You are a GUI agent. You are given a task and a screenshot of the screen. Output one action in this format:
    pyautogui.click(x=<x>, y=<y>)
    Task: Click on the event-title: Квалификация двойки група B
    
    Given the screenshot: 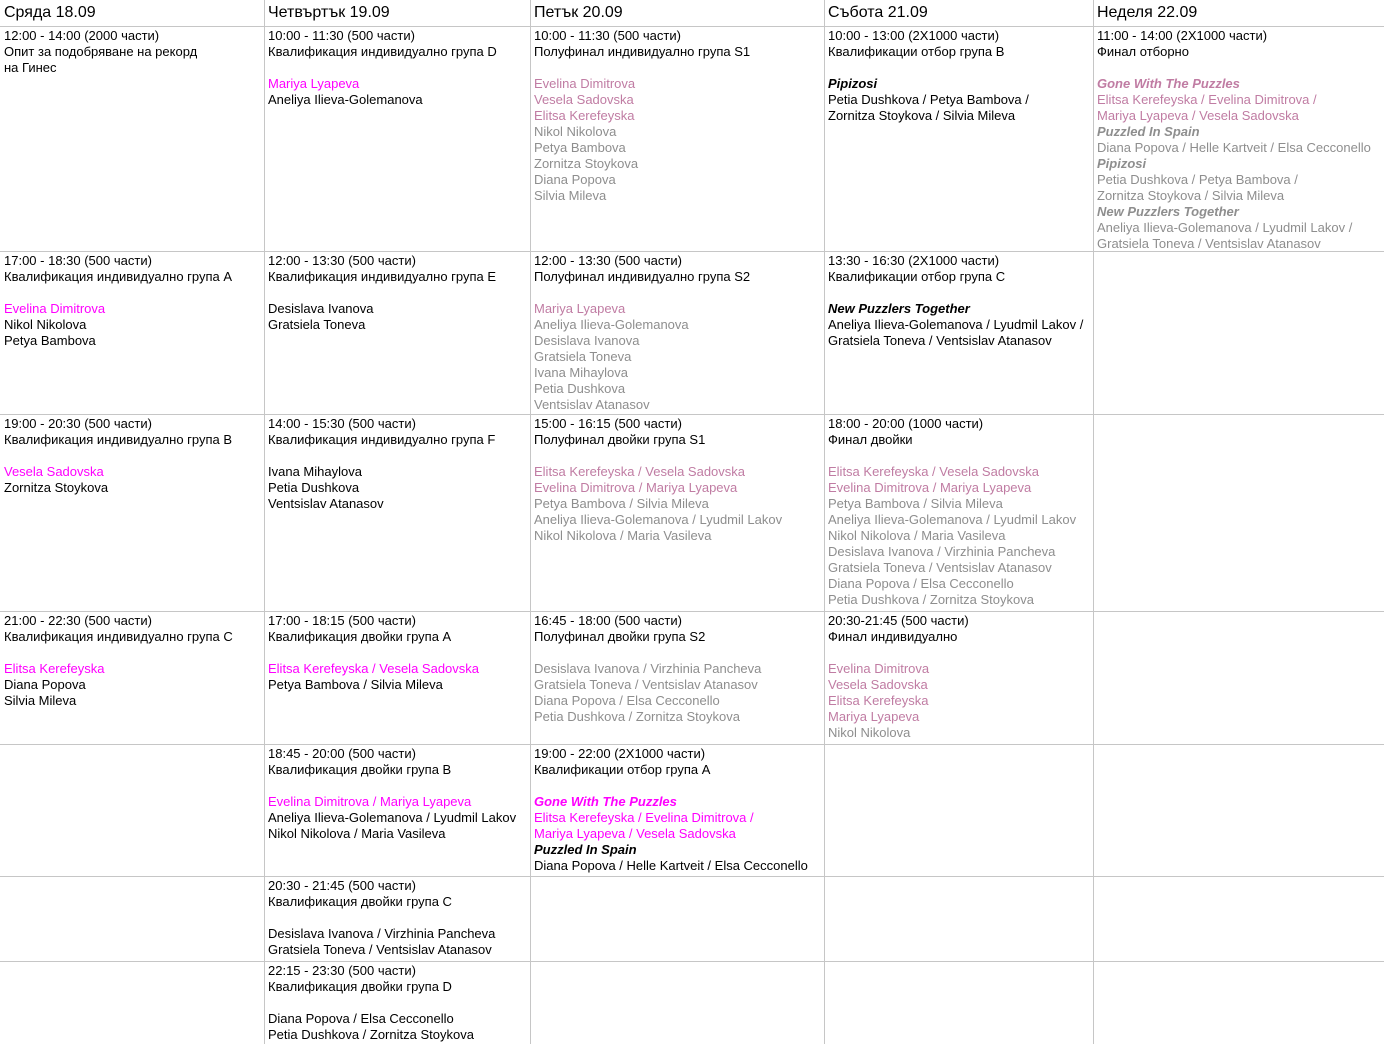 What is the action you would take?
    pyautogui.click(x=360, y=769)
    